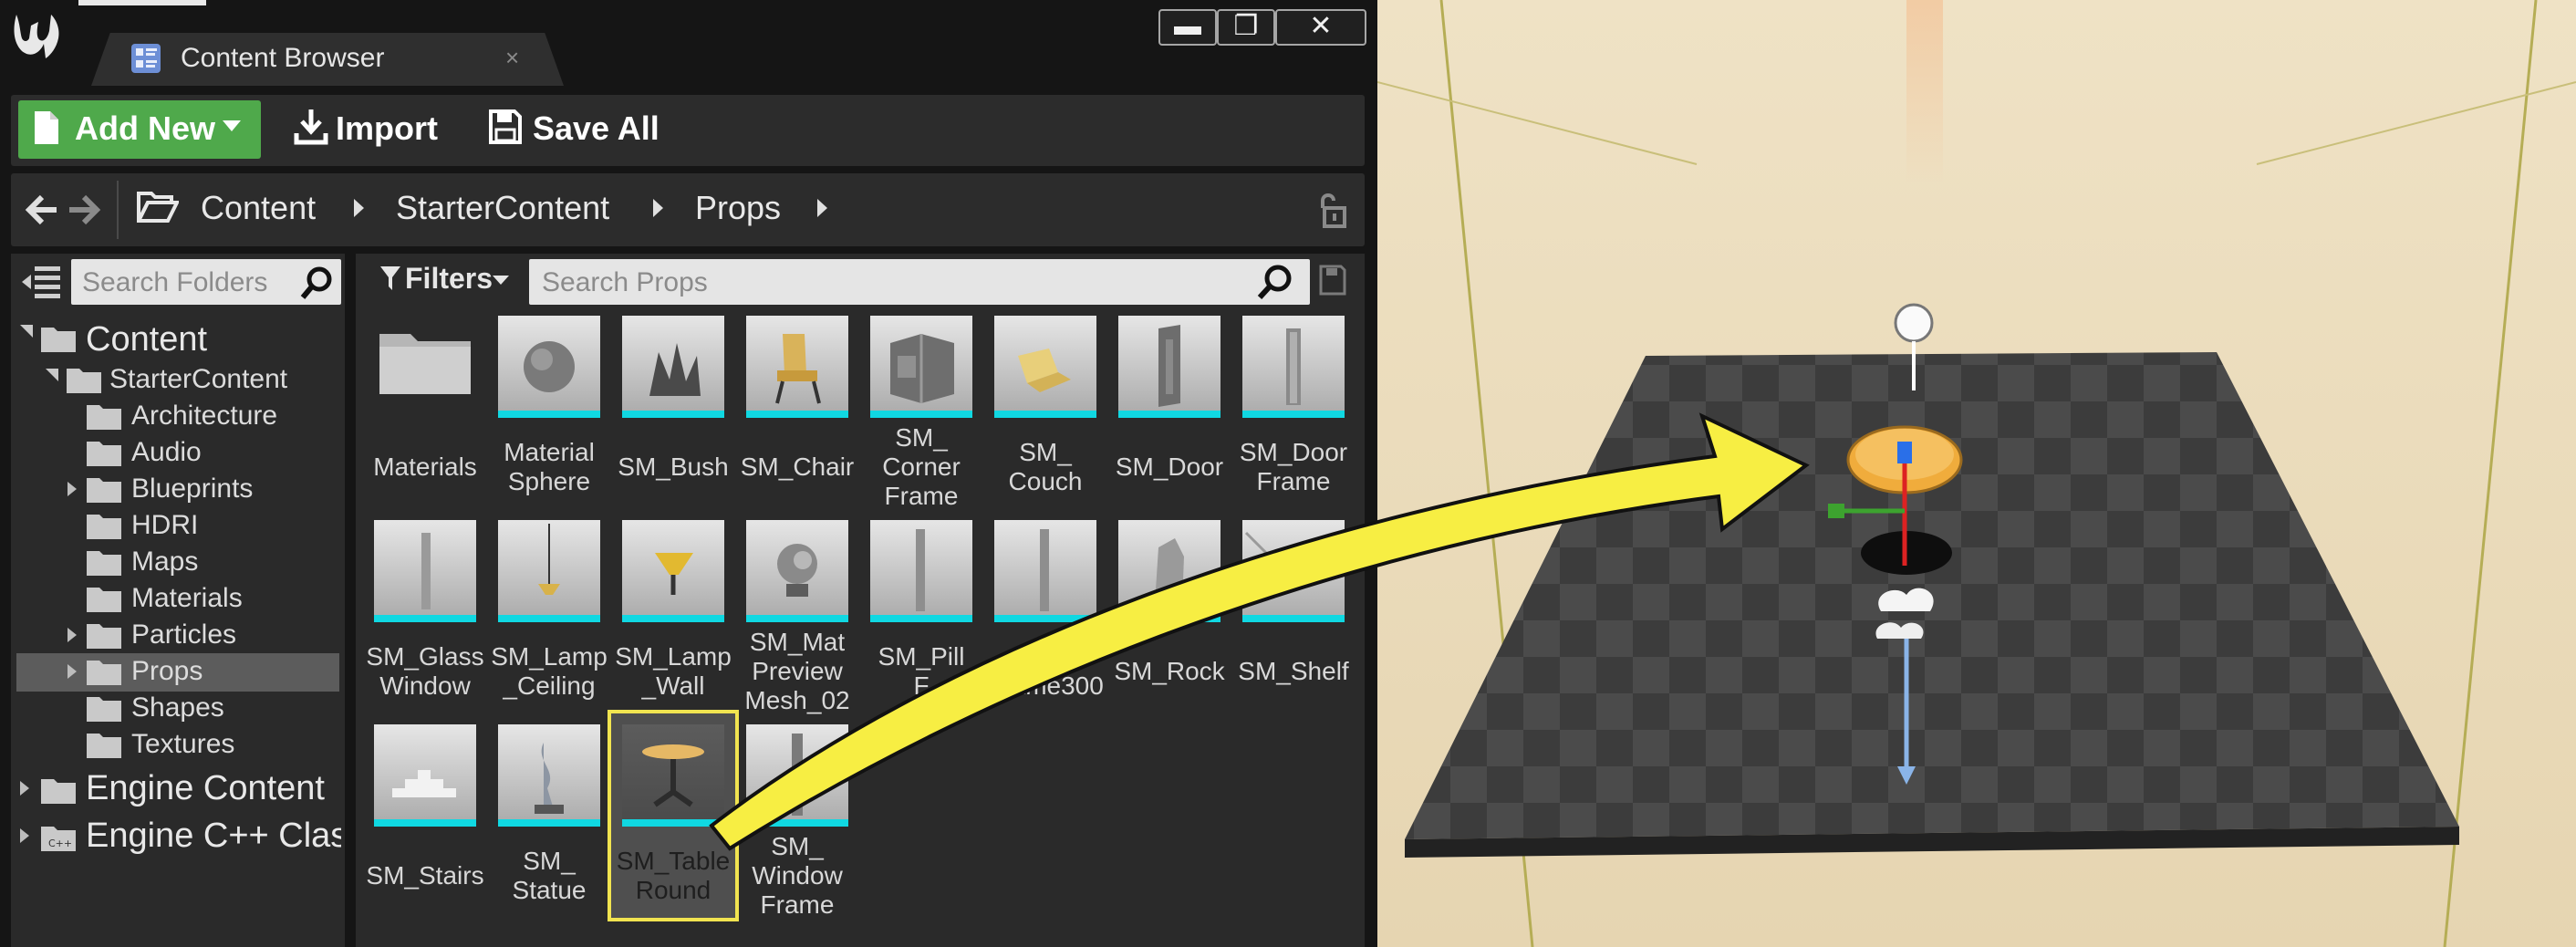 This screenshot has width=2576, height=947. Describe the element at coordinates (84, 210) in the screenshot. I see `forward-arrow-icon` at that location.